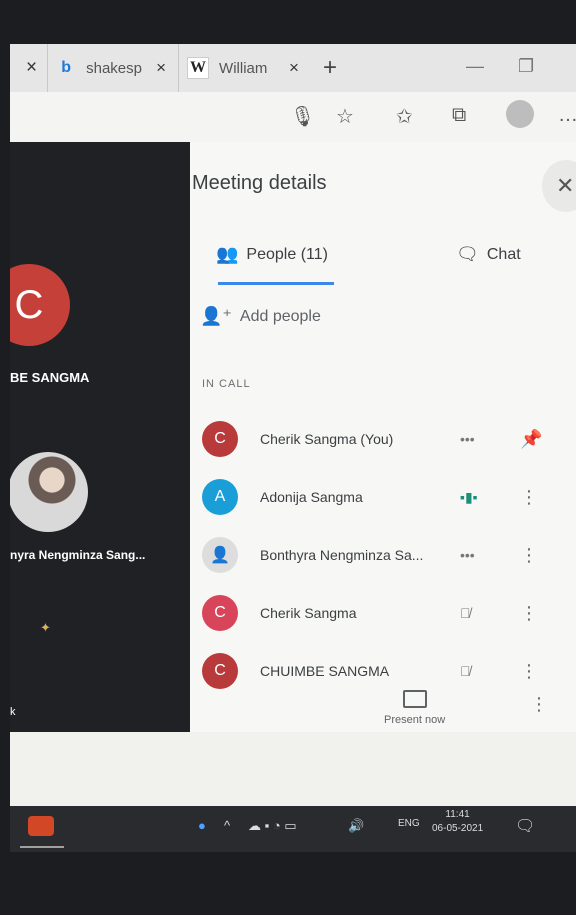 The height and width of the screenshot is (915, 576). What do you see at coordinates (42, 847) in the screenshot?
I see `active-app-indicator` at bounding box center [42, 847].